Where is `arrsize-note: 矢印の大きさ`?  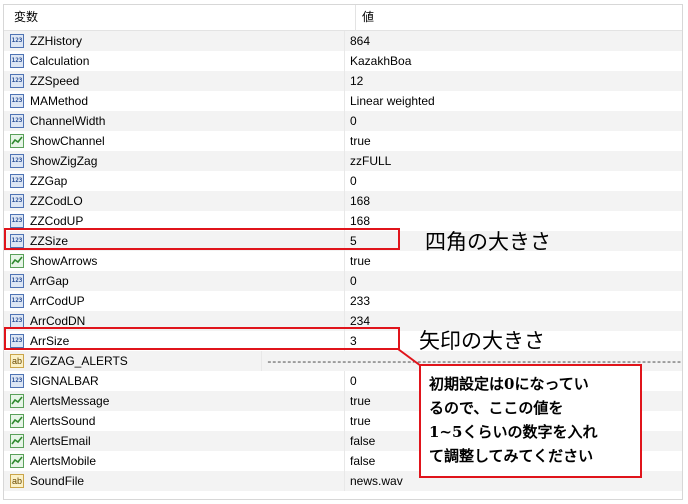 arrsize-note: 矢印の大きさ is located at coordinates (482, 341).